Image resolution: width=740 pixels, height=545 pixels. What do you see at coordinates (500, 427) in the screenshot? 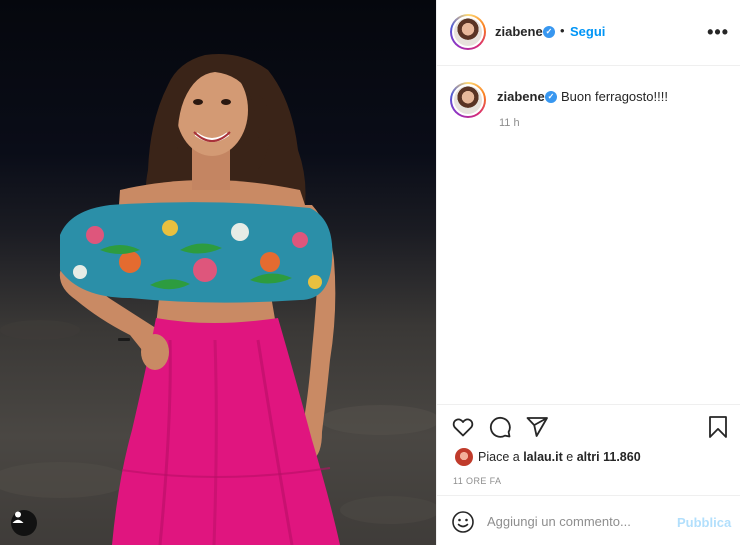
I see `comment-icon` at bounding box center [500, 427].